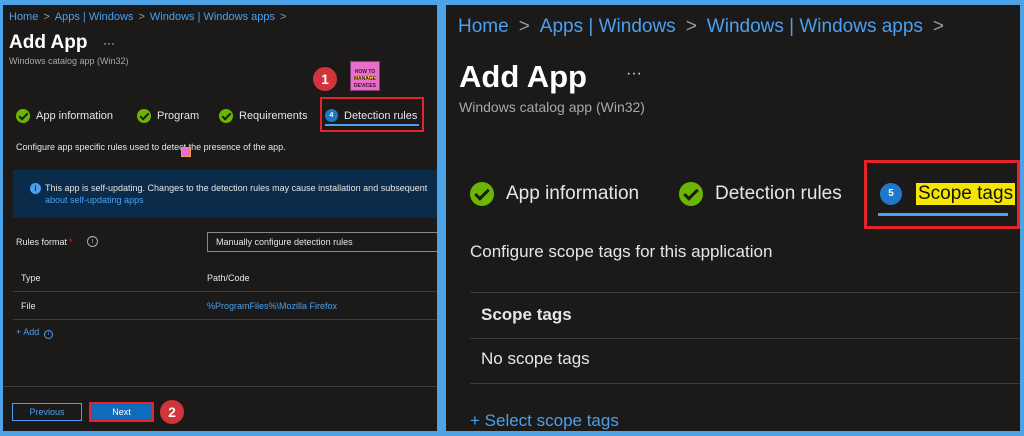 The width and height of the screenshot is (1024, 436). I want to click on tab-detection-rules: Detection rules, so click(760, 194).